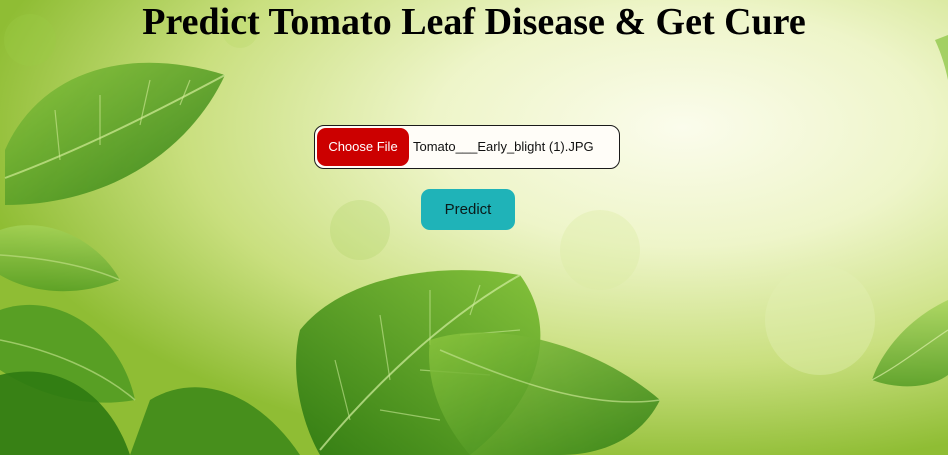  What do you see at coordinates (503, 146) in the screenshot?
I see `selected-file-name: Tomato___Early_blight (1).JPG` at bounding box center [503, 146].